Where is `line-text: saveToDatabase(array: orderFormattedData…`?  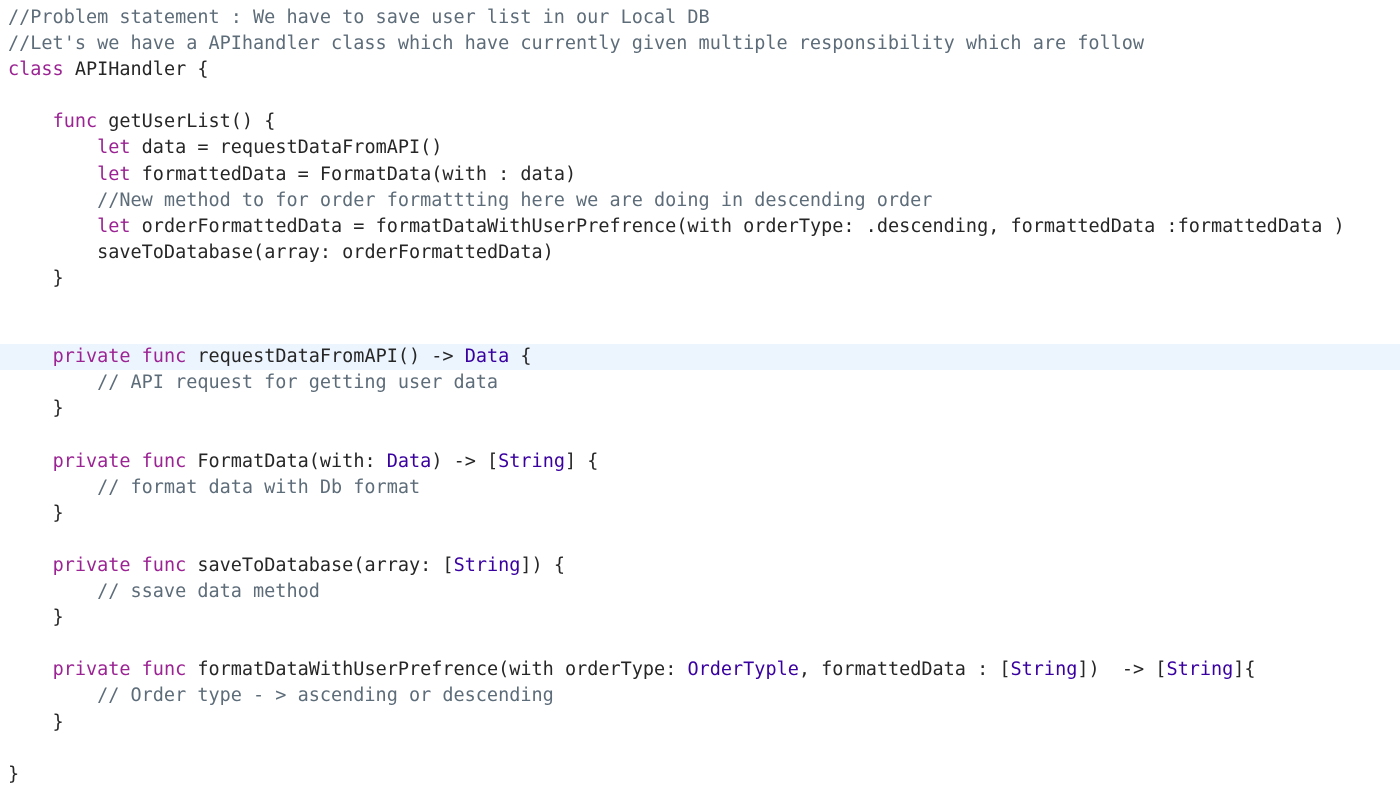
line-text: saveToDatabase(array: orderFormattedData… is located at coordinates (281, 252).